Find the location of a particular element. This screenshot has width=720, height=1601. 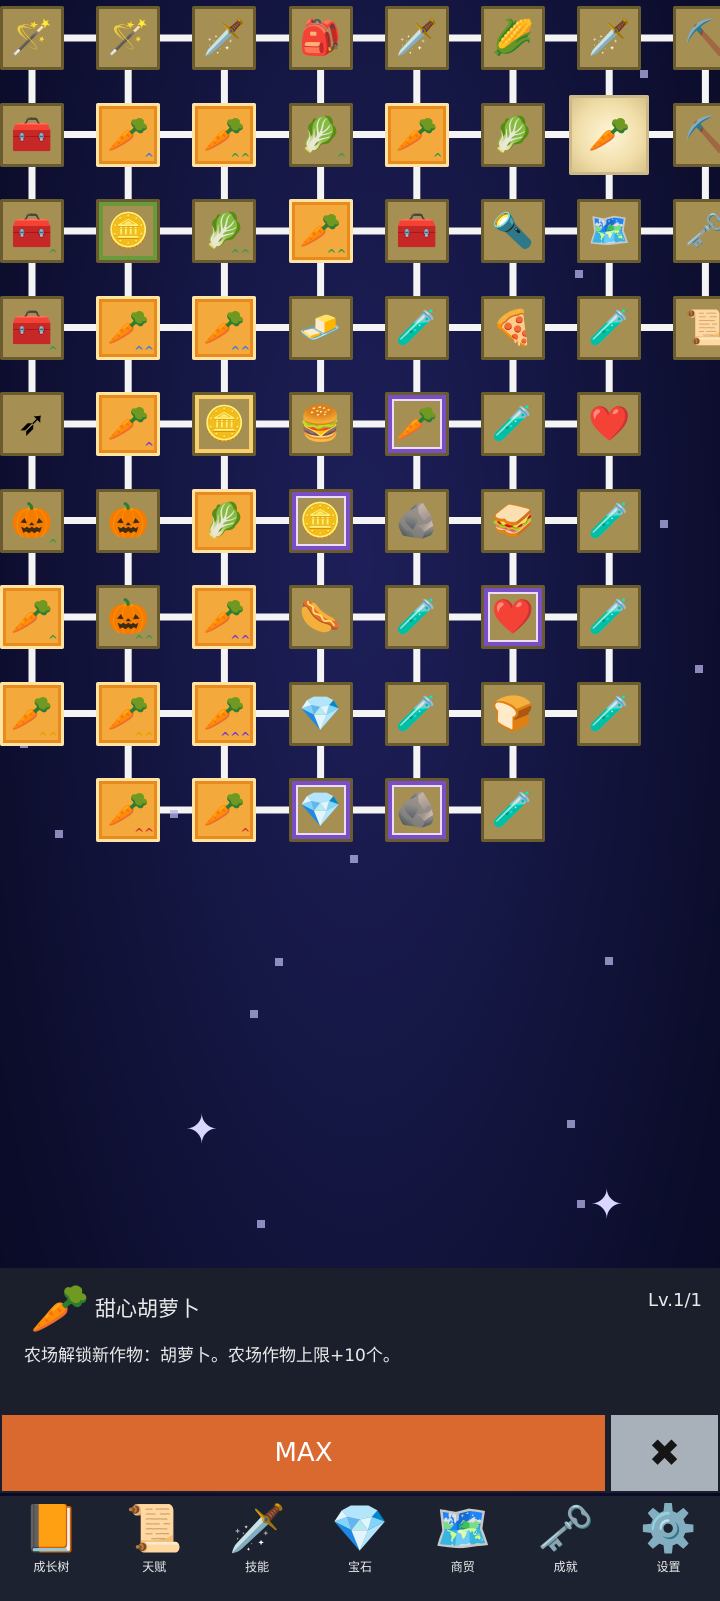

close-button: ✖ is located at coordinates (664, 1453).